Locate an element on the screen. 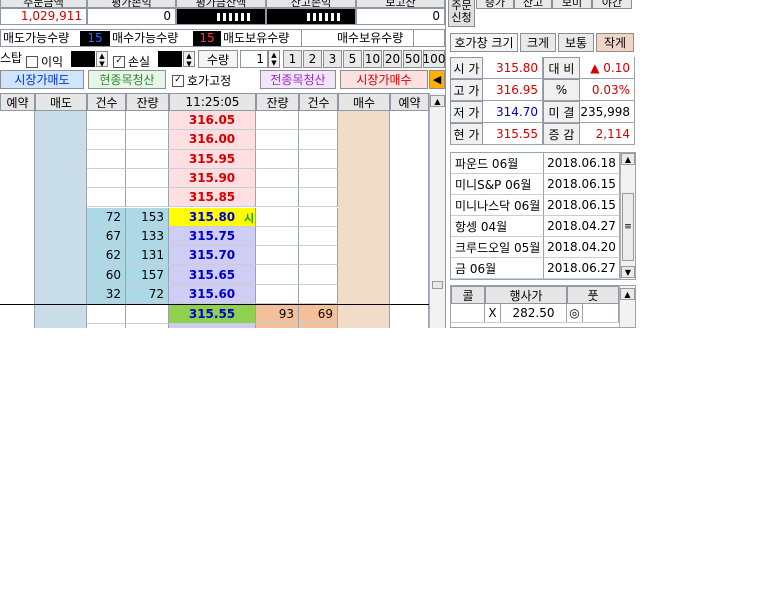 The width and height of the screenshot is (768, 614). size-large-button: 크게 is located at coordinates (538, 42).